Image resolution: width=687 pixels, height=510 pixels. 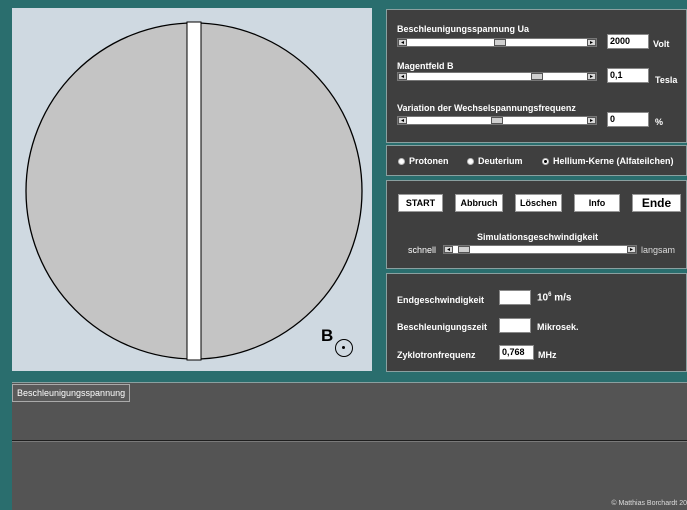 I want to click on frequency-slider-thumb, so click(x=497, y=120).